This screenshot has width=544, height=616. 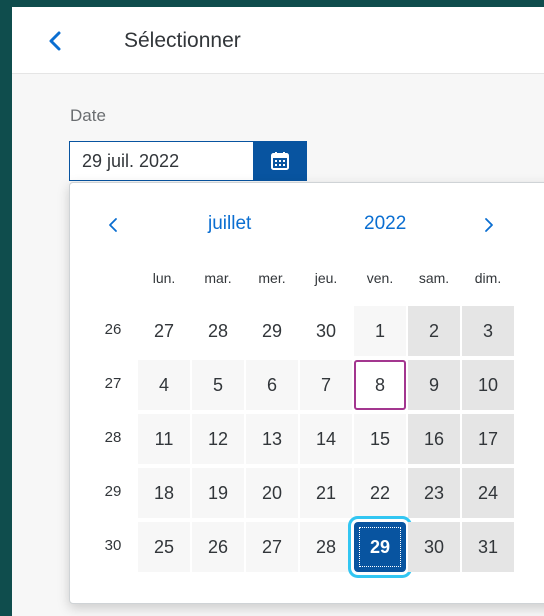 I want to click on page-title: Sélectionner, so click(x=182, y=40).